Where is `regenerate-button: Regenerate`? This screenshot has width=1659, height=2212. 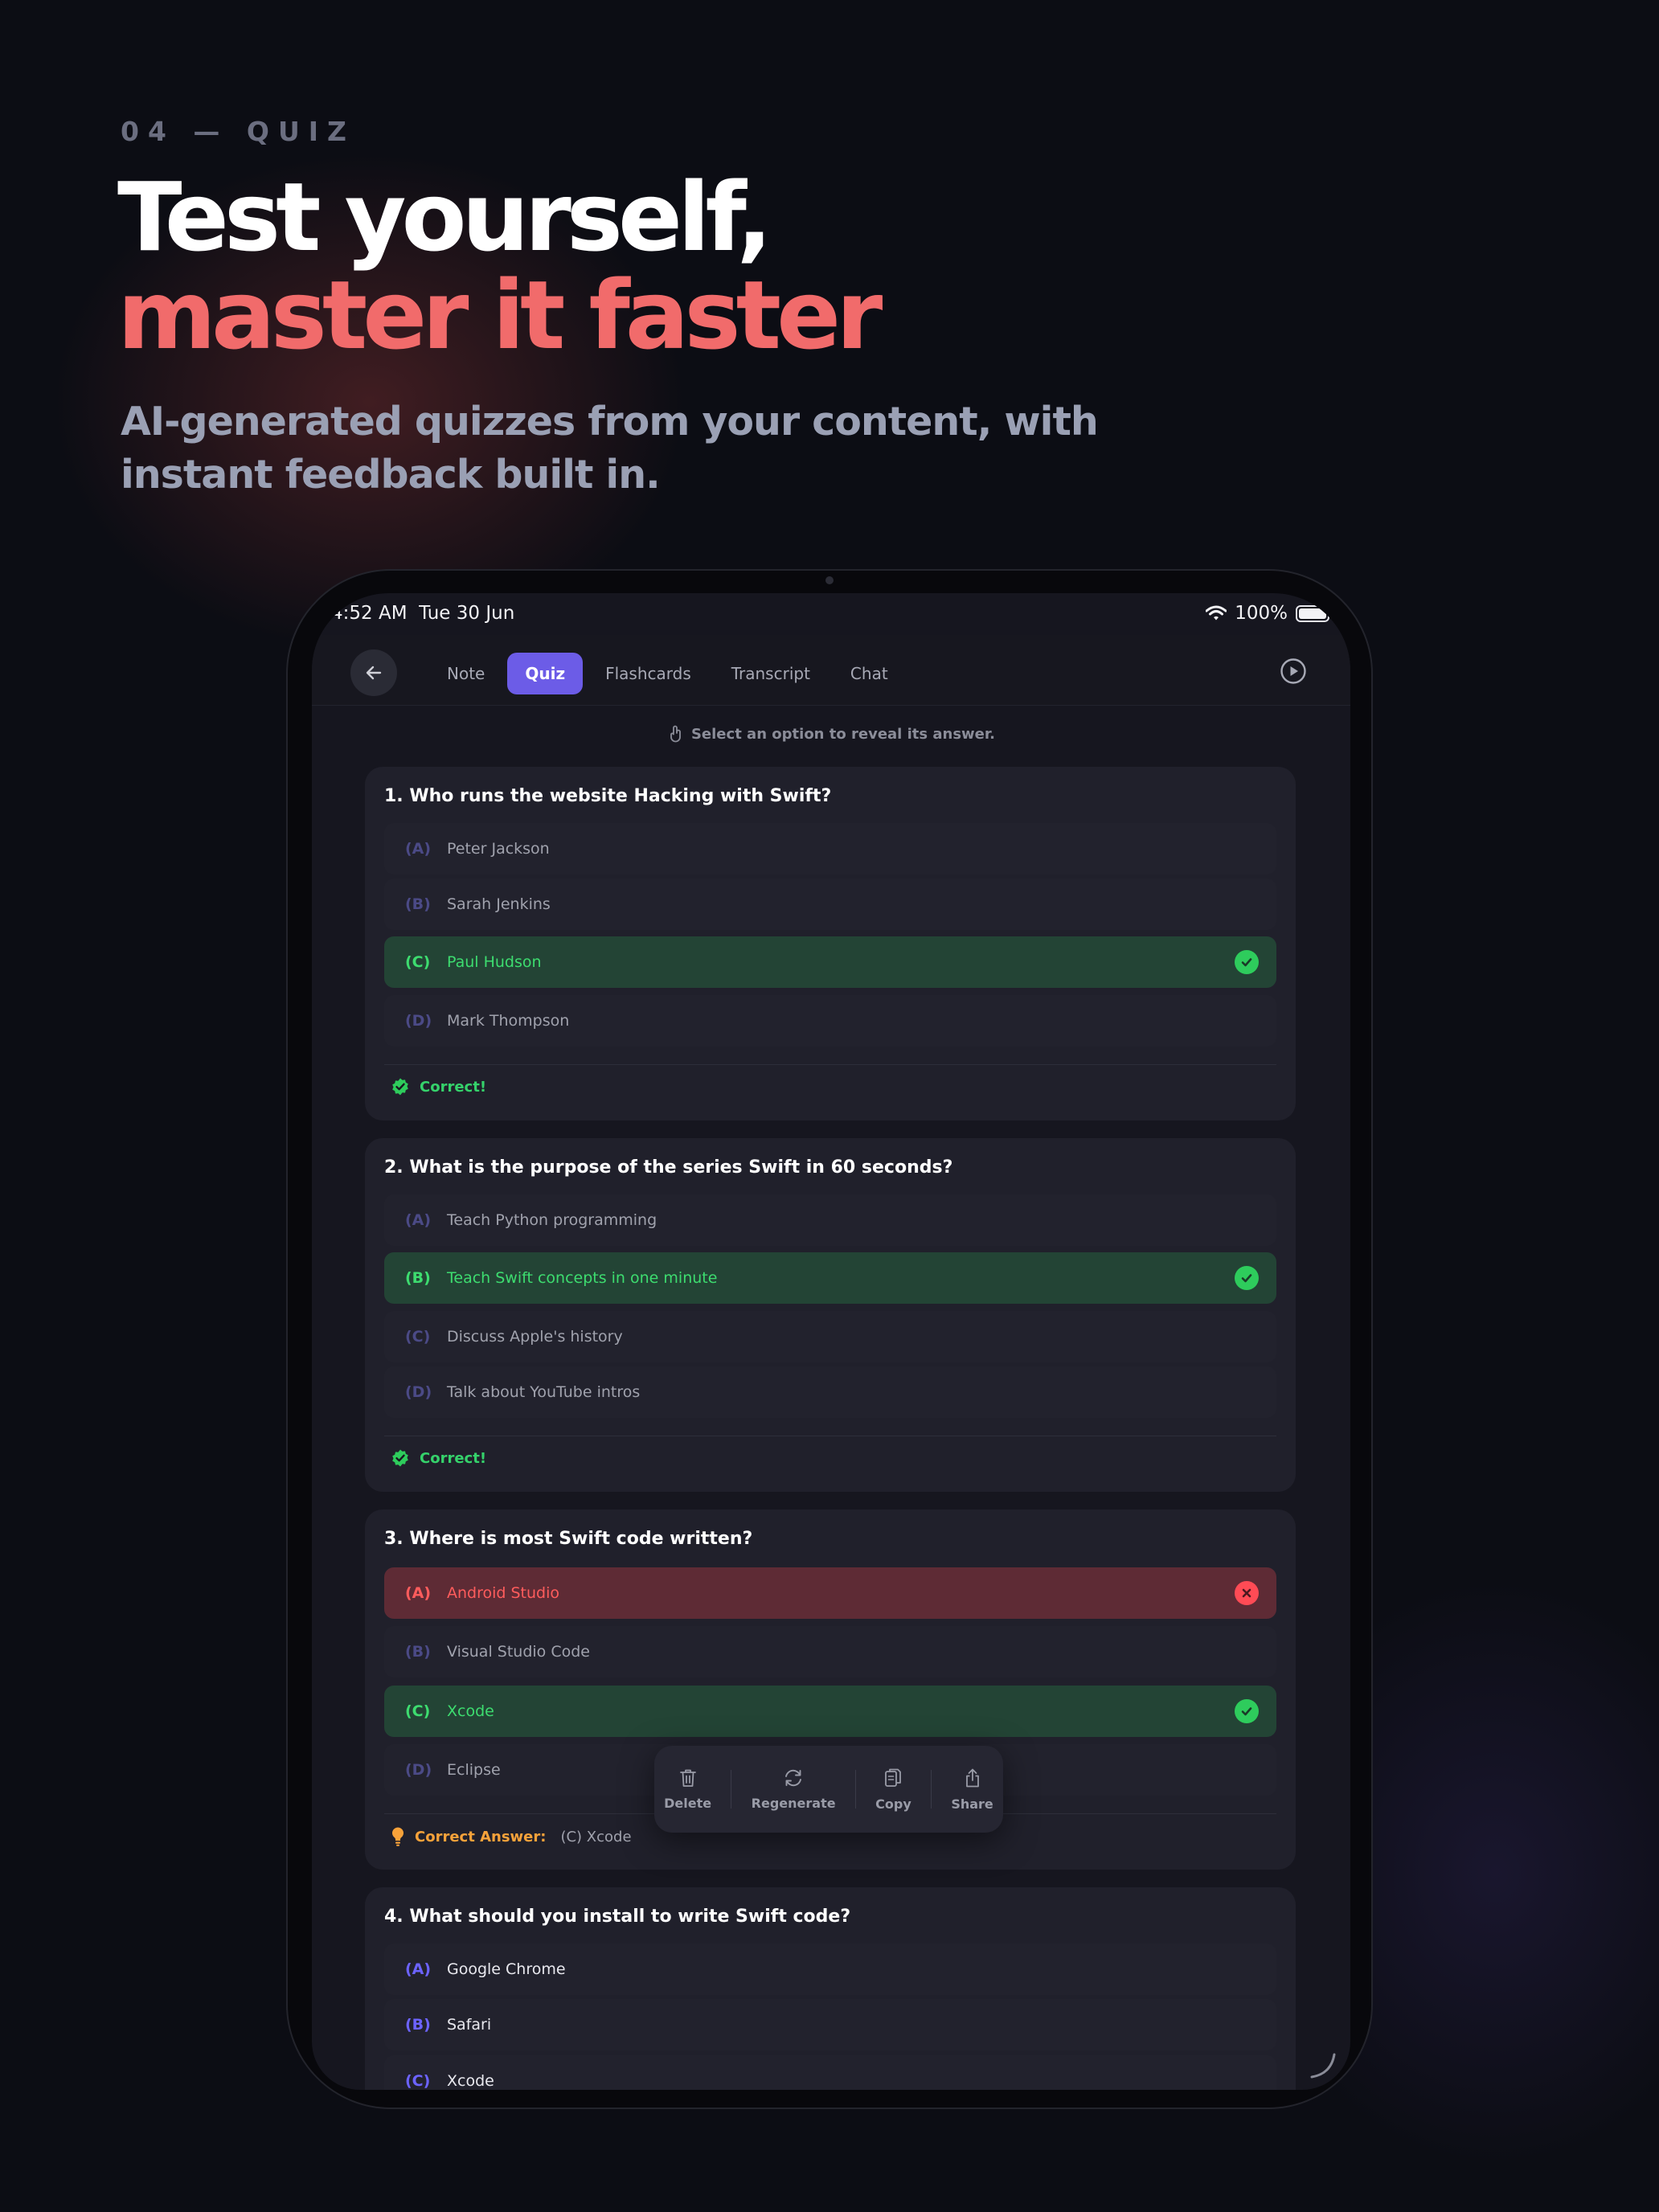 regenerate-button: Regenerate is located at coordinates (794, 1790).